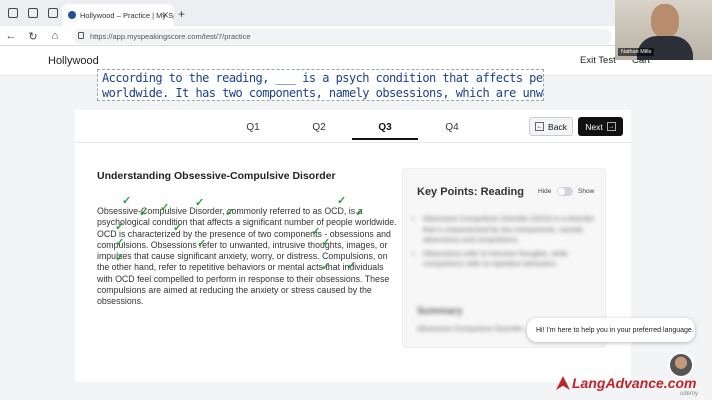  Describe the element at coordinates (253, 127) in the screenshot. I see `tab-q1: Q1` at that location.